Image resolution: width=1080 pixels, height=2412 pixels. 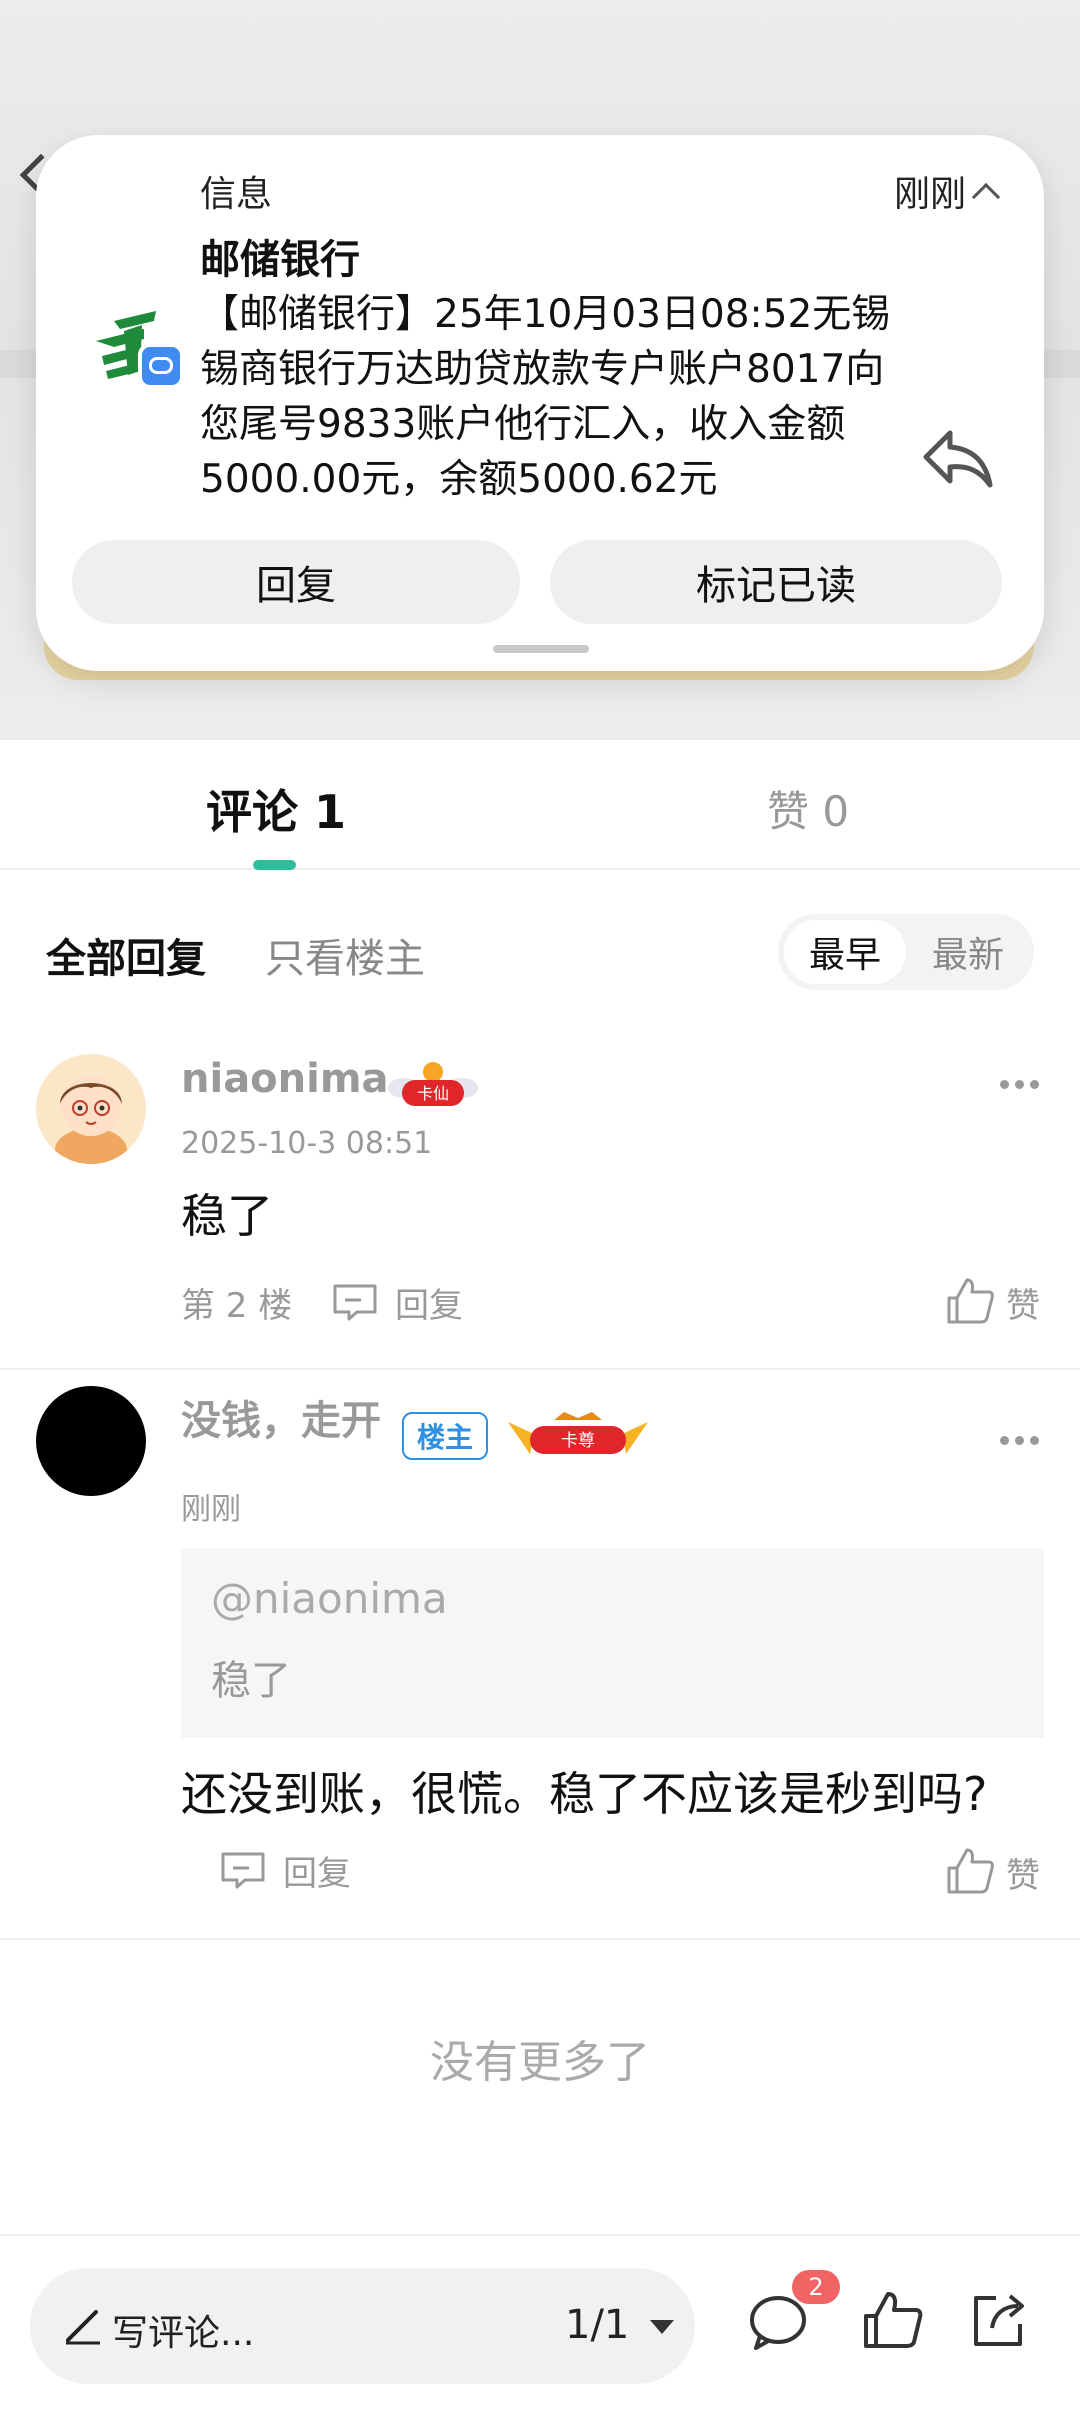 I want to click on notification-time: 刚刚, so click(x=929, y=194).